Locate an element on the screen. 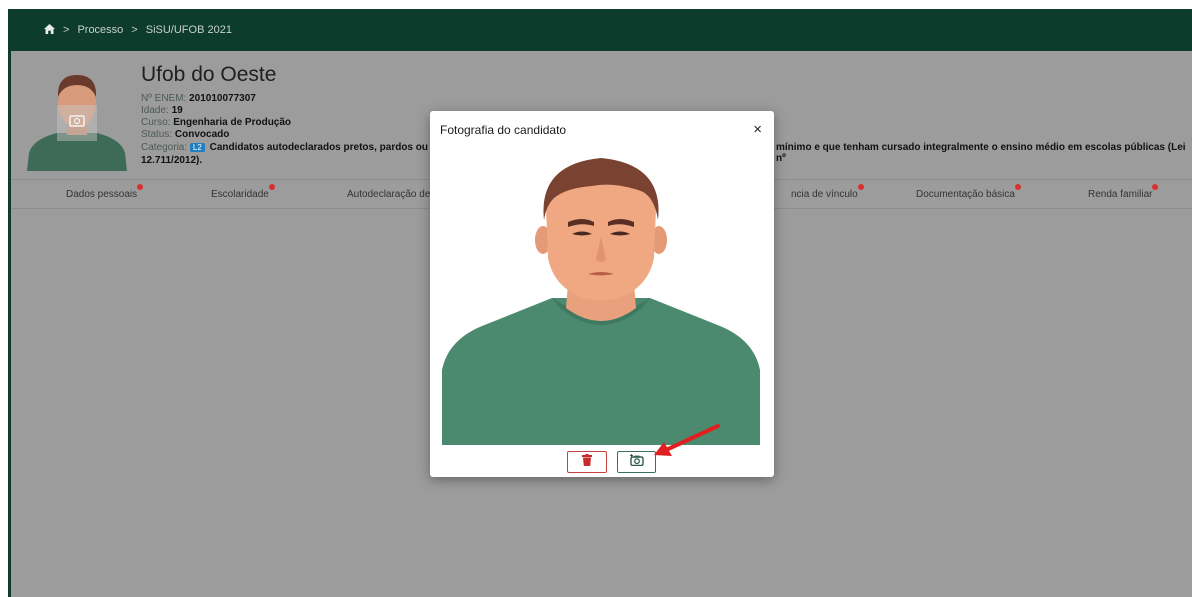  status-row: Status: Convocado is located at coordinates (185, 134).